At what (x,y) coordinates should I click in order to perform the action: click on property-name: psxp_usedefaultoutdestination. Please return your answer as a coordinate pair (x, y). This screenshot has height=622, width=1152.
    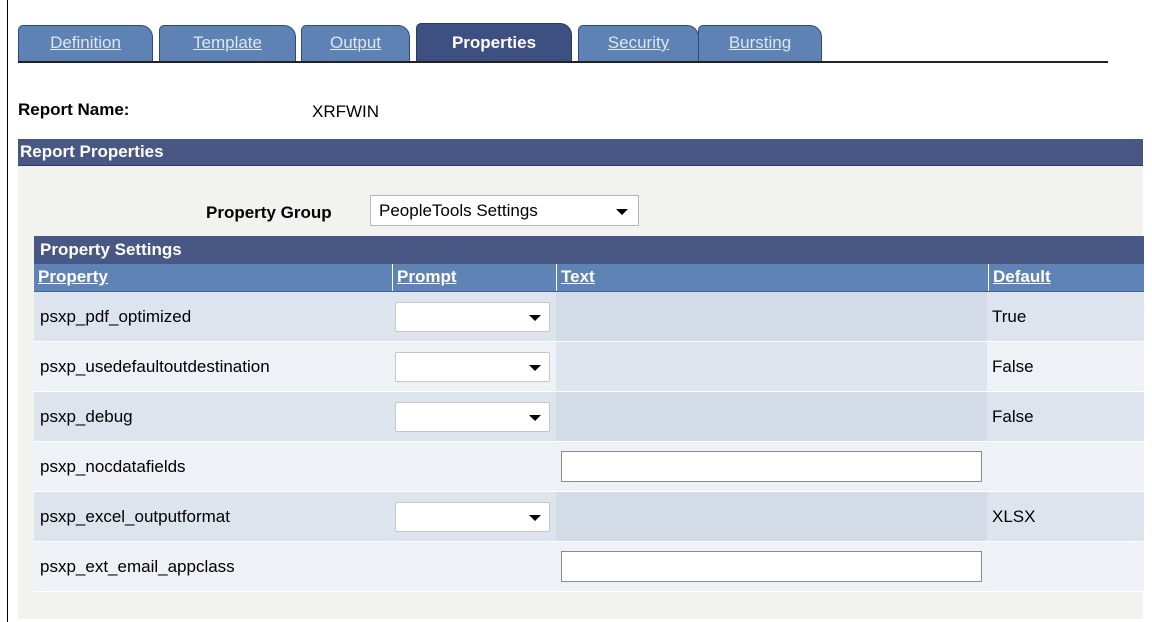
    Looking at the image, I should click on (155, 366).